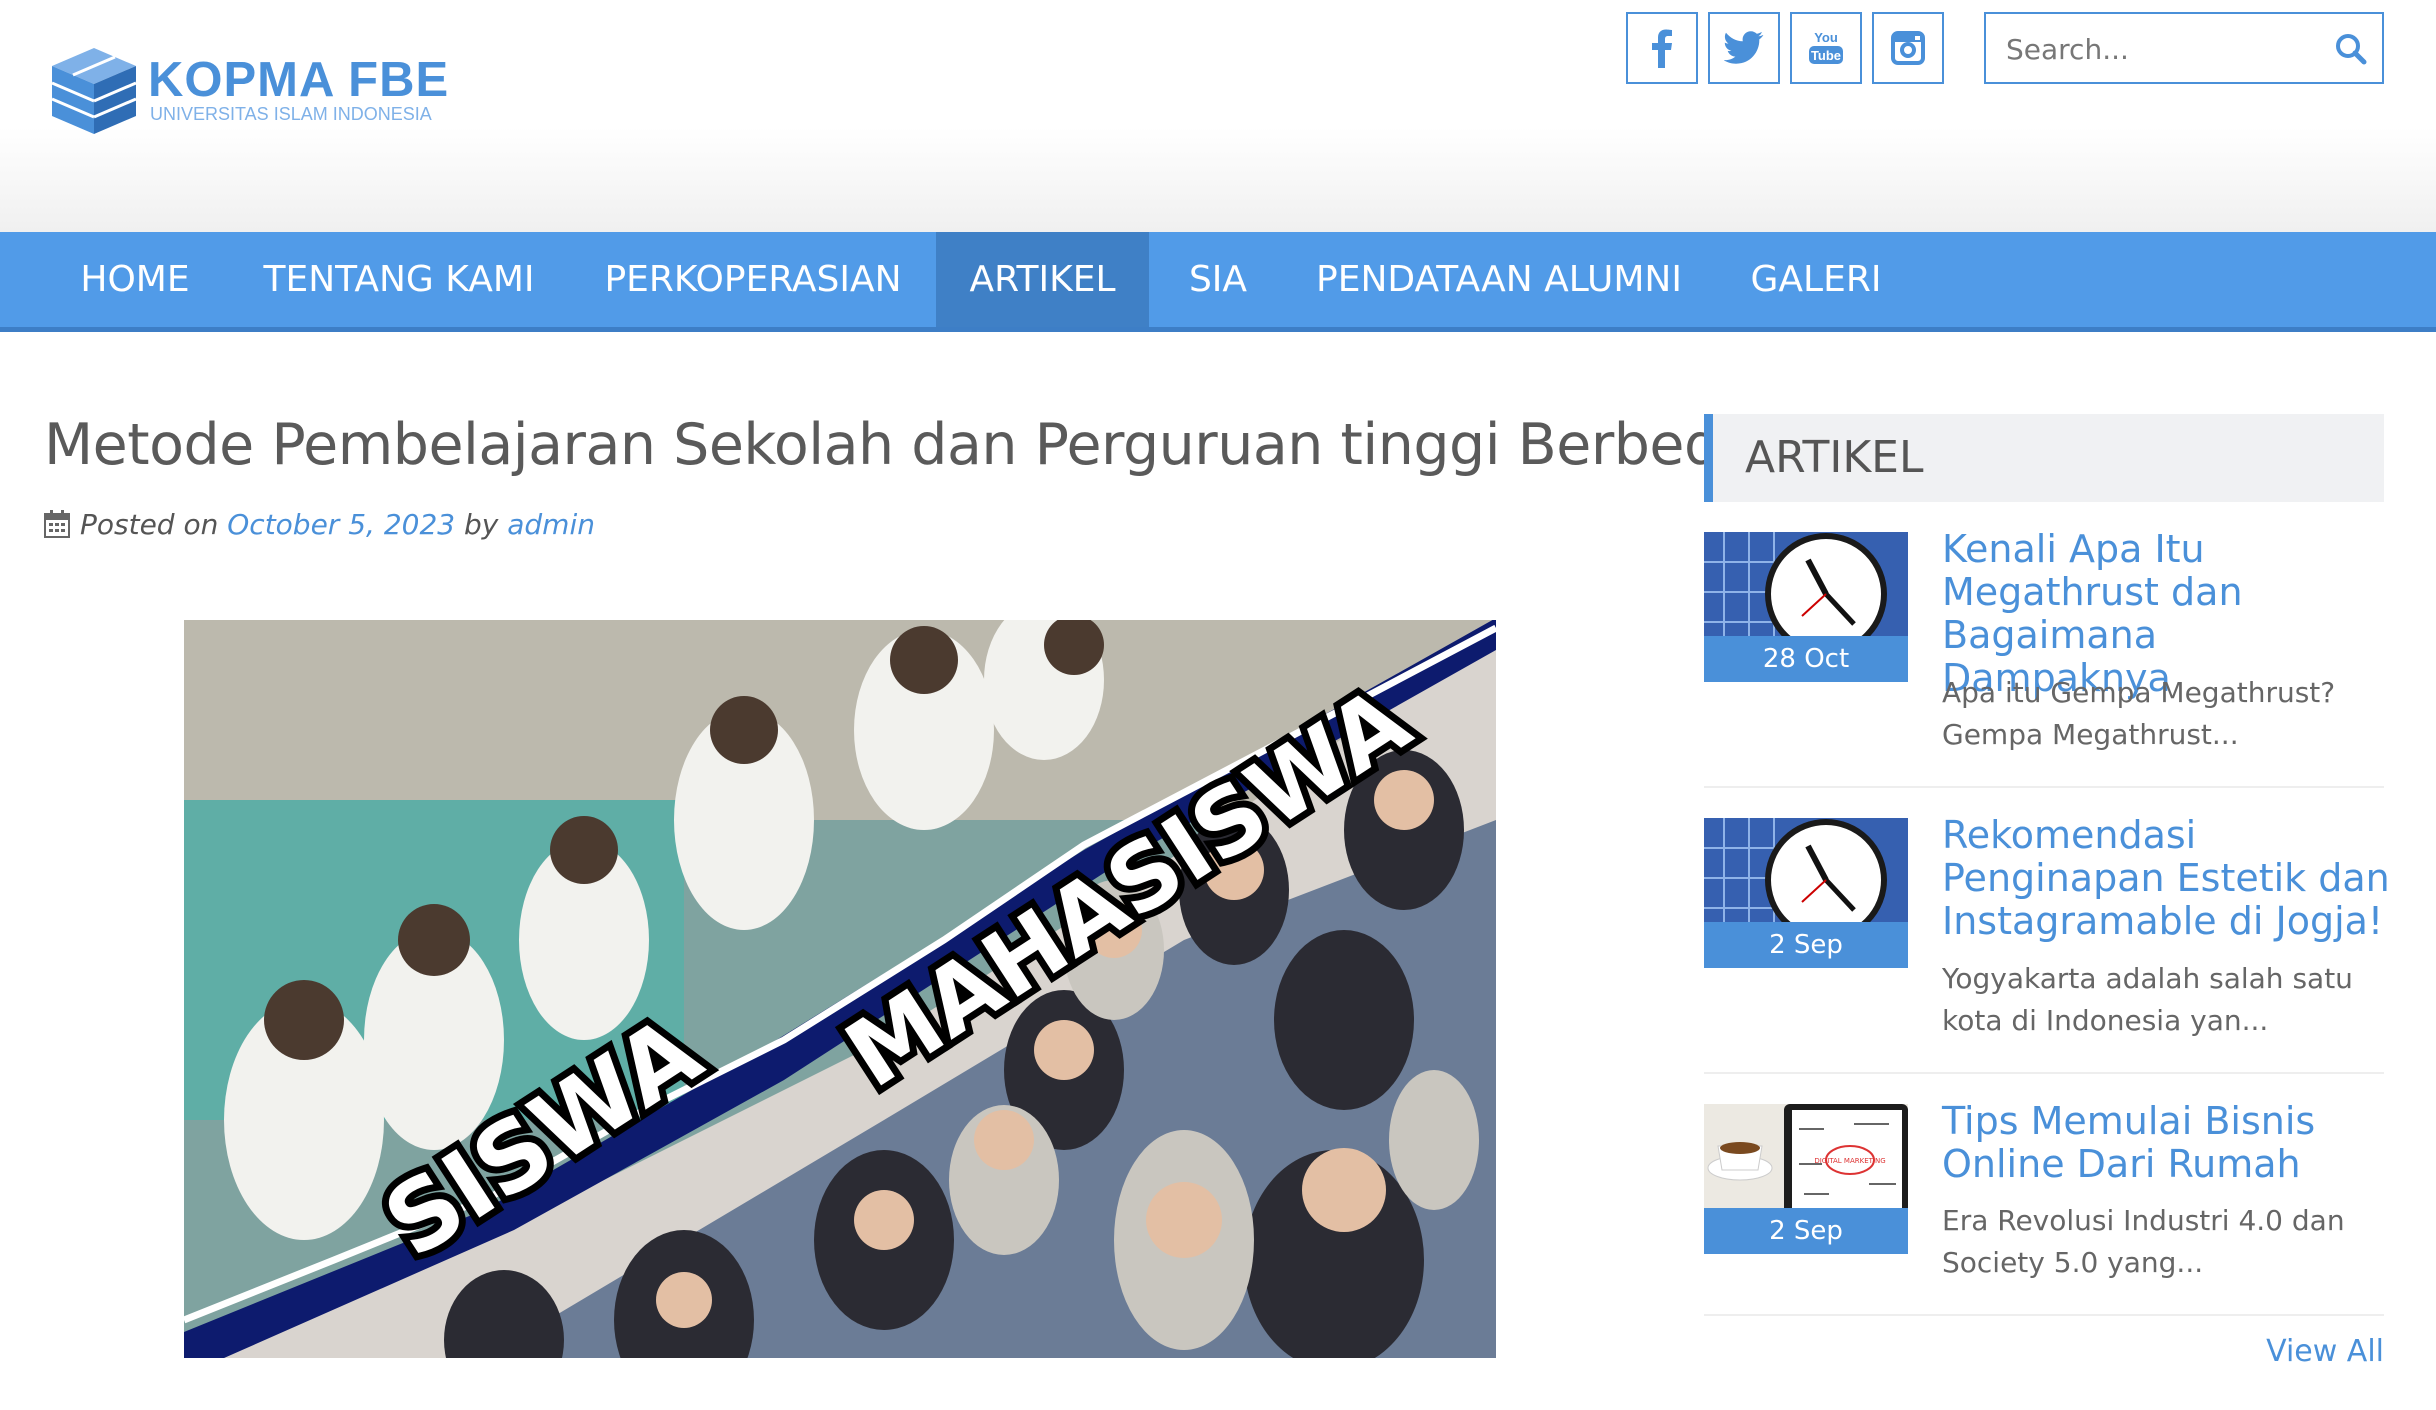  I want to click on youtube-icon: You Tube, so click(1826, 47).